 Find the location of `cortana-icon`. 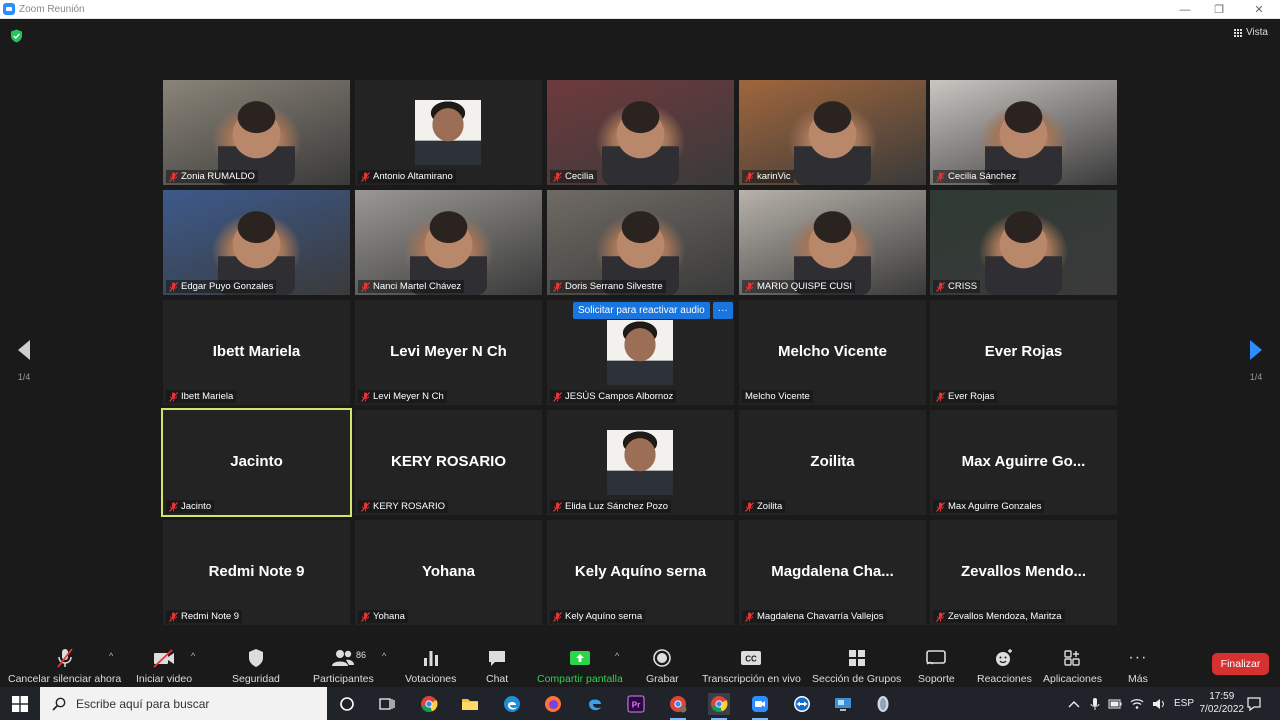

cortana-icon is located at coordinates (347, 704).